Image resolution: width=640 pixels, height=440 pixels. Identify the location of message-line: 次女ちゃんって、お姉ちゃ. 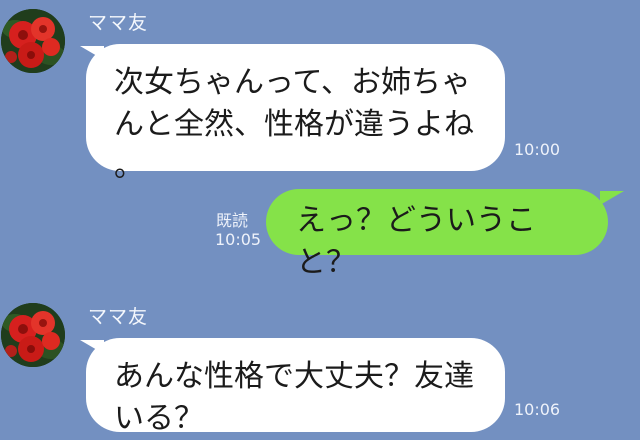
(292, 82).